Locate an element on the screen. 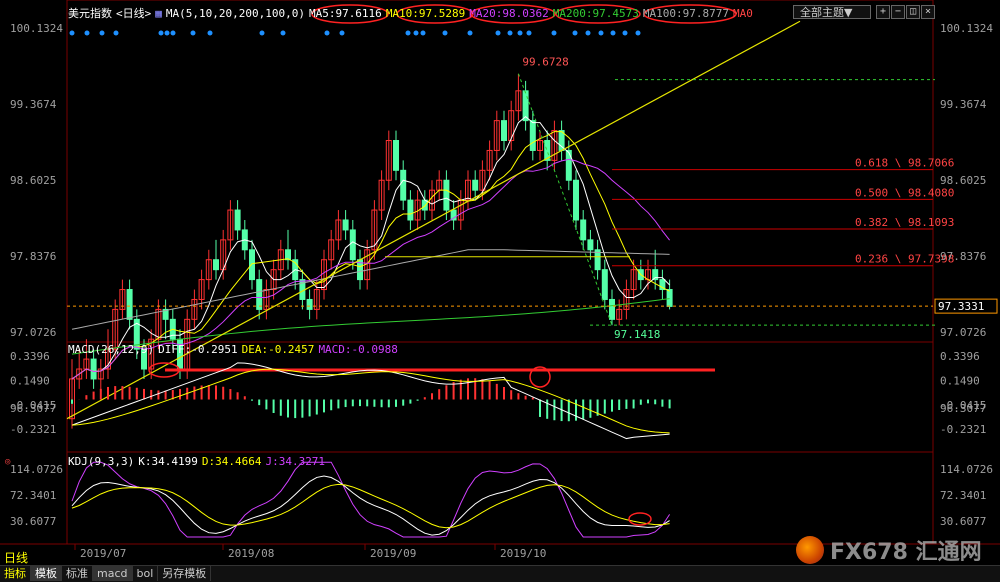  date-axis-label: 2019/10 is located at coordinates (523, 553).